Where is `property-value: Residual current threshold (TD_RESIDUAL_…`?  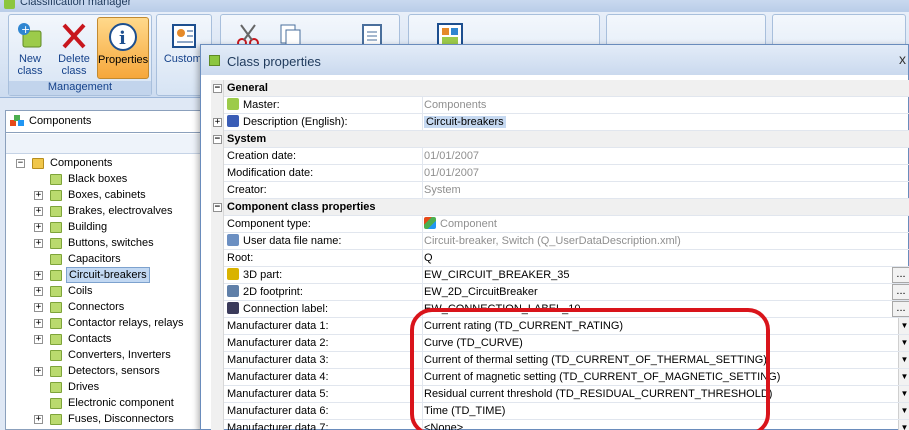
property-value: Residual current threshold (TD_RESIDUAL_… is located at coordinates (666, 394).